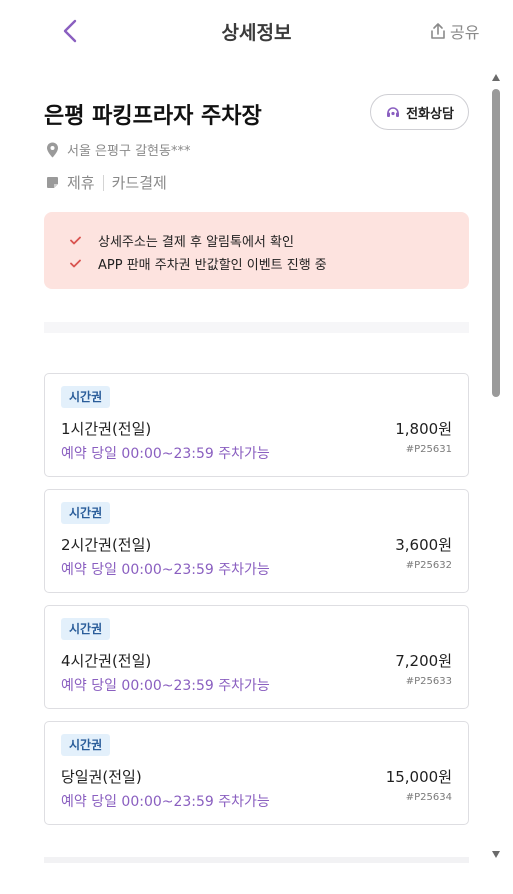  What do you see at coordinates (393, 112) in the screenshot?
I see `headset-icon` at bounding box center [393, 112].